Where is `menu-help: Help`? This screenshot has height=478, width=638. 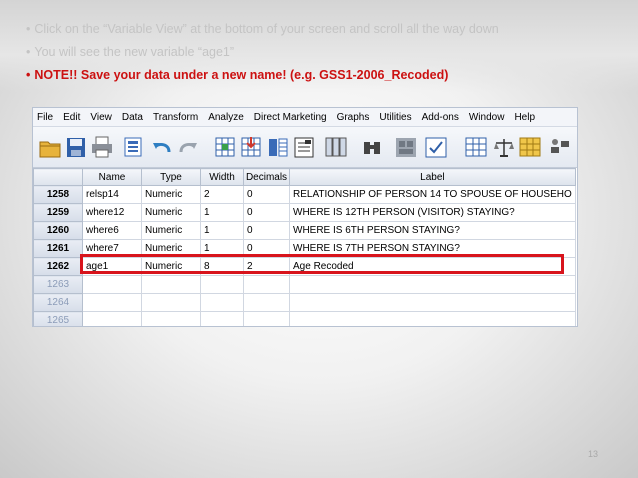 menu-help: Help is located at coordinates (525, 117).